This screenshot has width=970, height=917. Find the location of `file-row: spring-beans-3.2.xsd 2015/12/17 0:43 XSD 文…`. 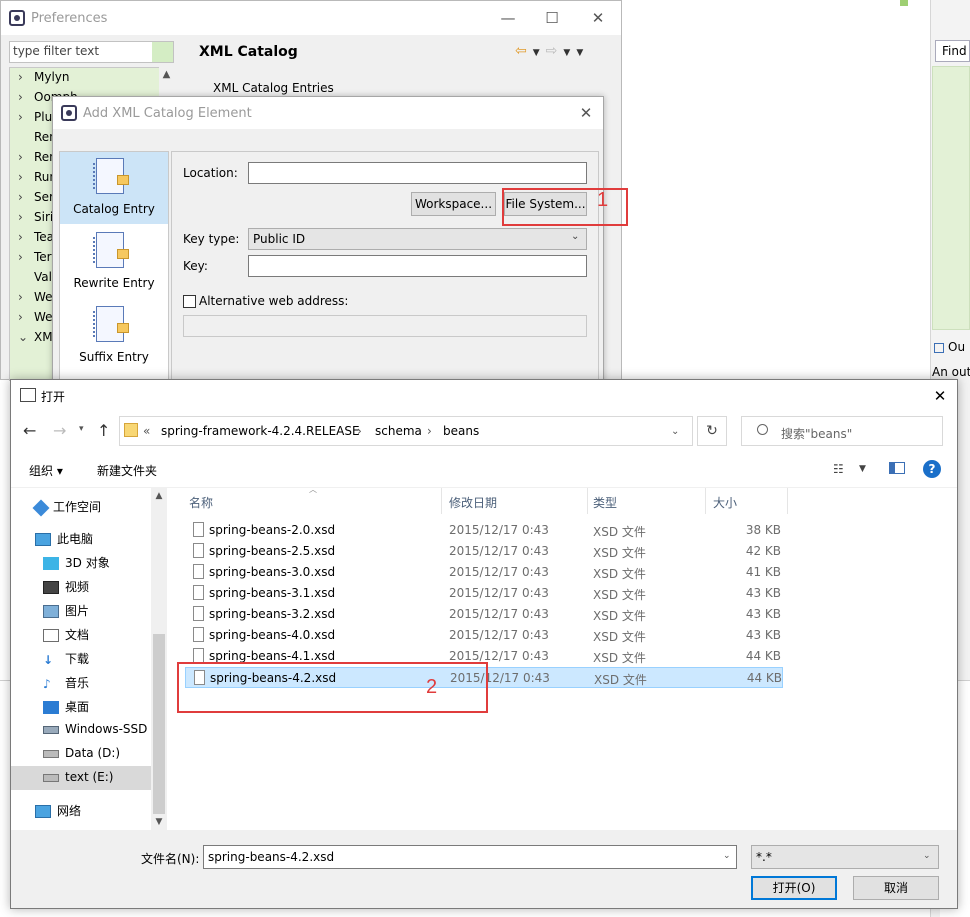

file-row: spring-beans-3.2.xsd 2015/12/17 0:43 XSD 文… is located at coordinates (484, 614).